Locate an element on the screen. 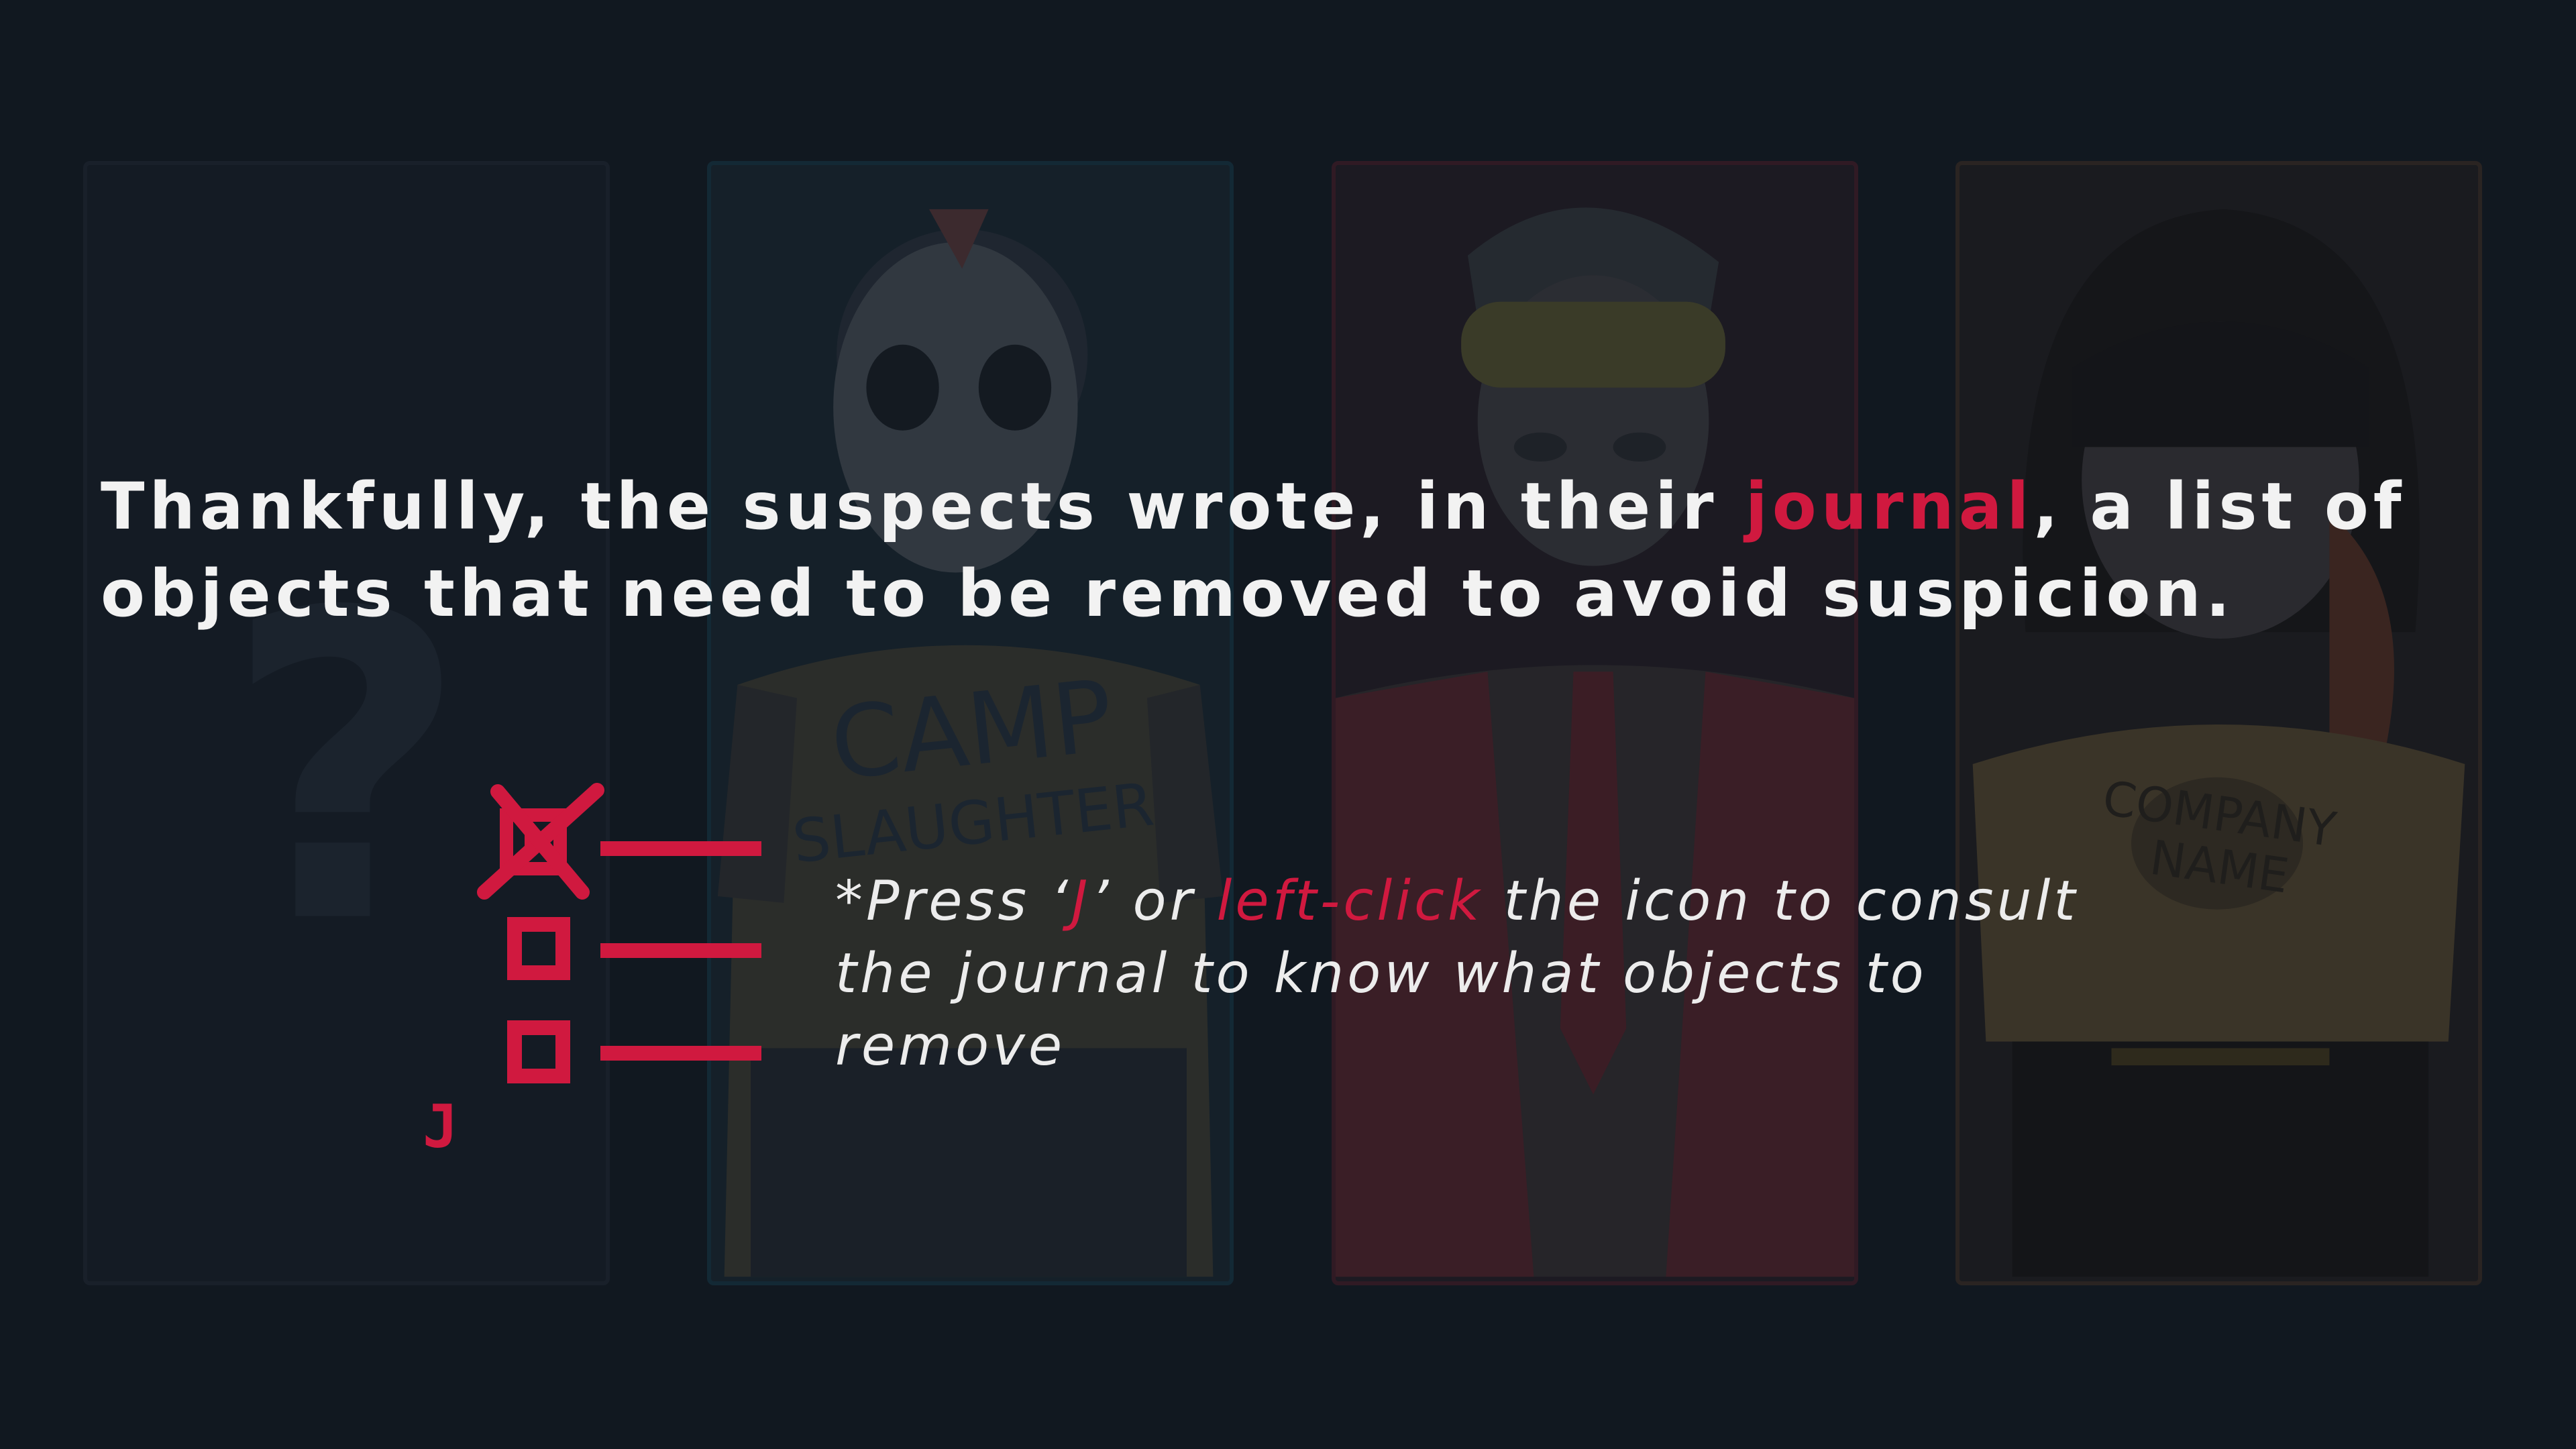 The height and width of the screenshot is (1449, 2576). checklist-icon is located at coordinates (624, 939).